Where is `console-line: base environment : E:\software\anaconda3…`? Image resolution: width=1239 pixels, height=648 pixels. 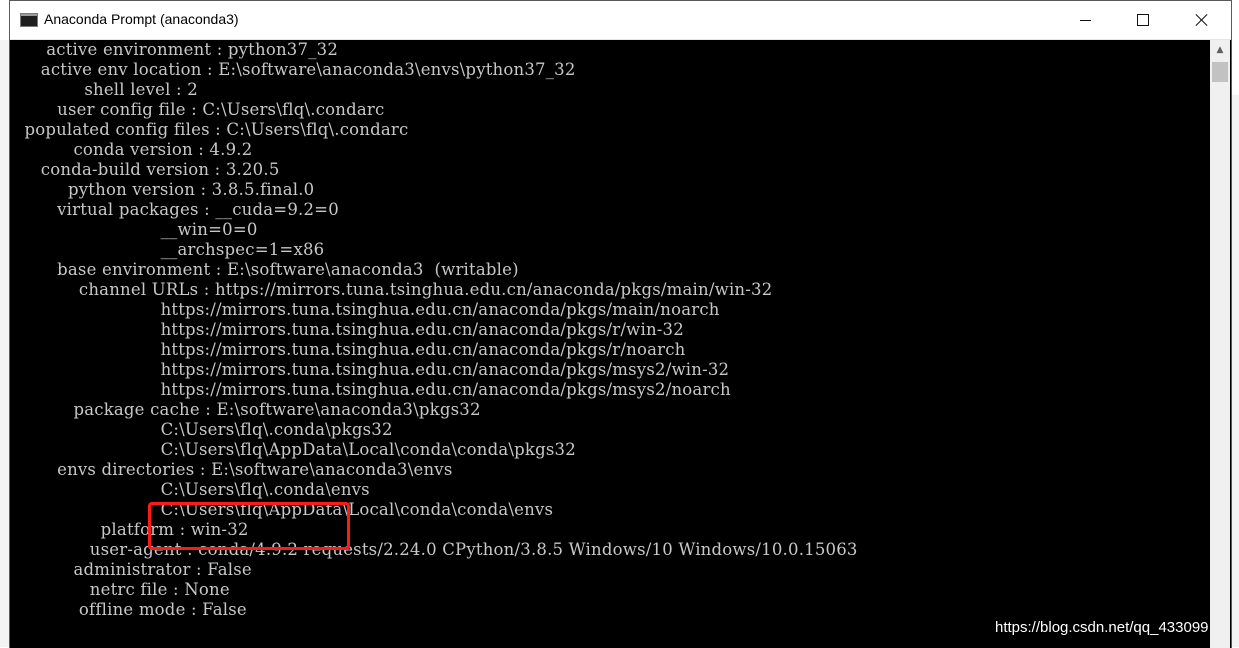
console-line: base environment : E:\software\anaconda3… is located at coordinates (269, 269).